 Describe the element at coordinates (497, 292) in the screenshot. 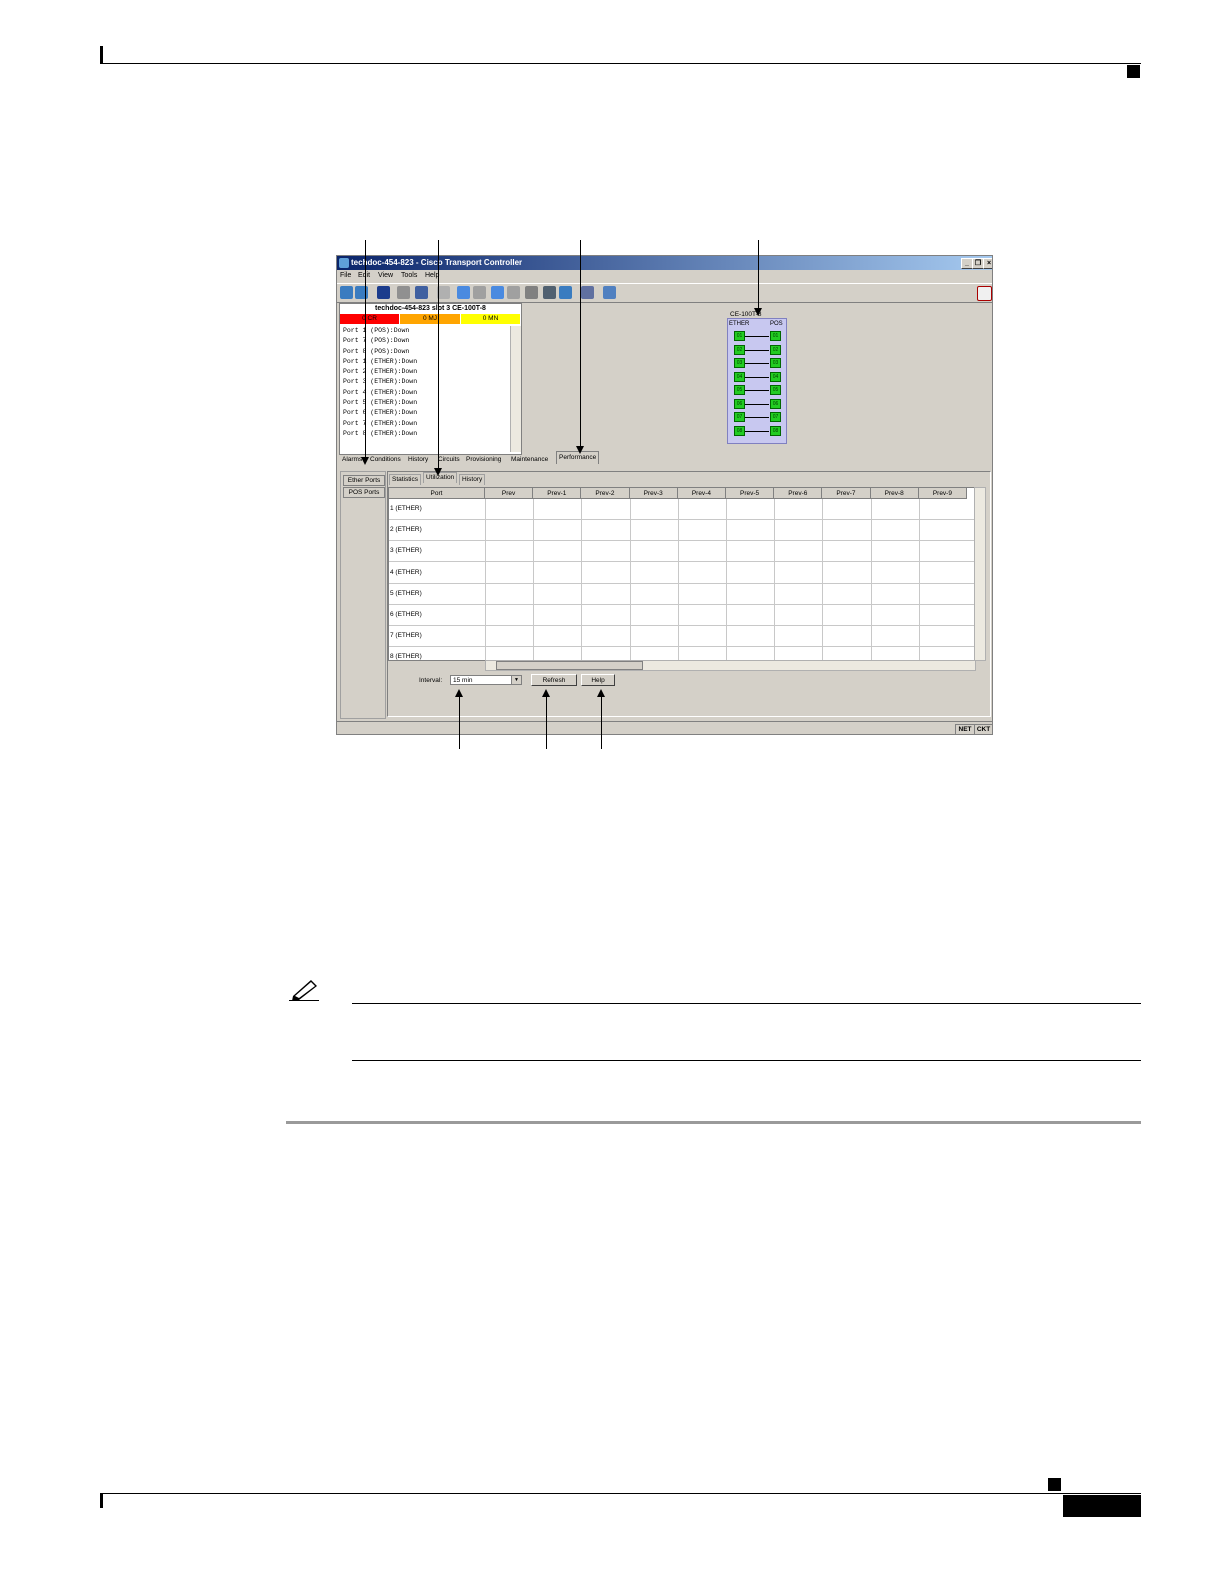

I see `up-arrow-icon` at that location.